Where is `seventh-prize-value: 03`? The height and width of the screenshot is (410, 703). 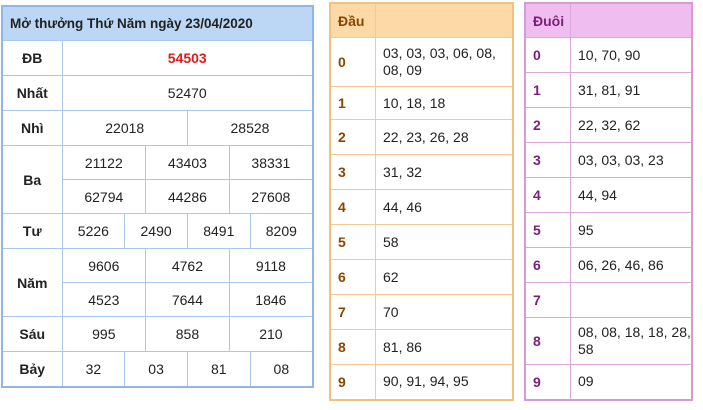 seventh-prize-value: 03 is located at coordinates (156, 369).